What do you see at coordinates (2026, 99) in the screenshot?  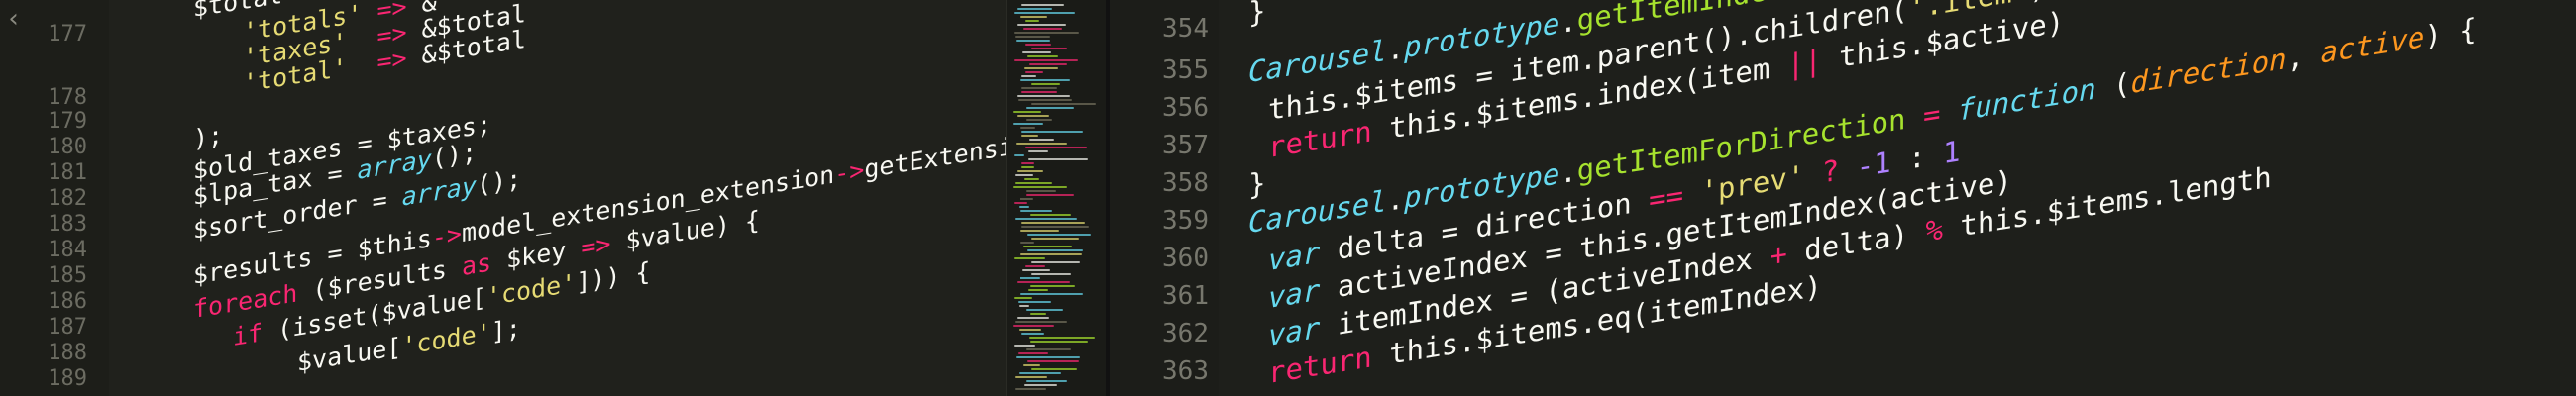 I see `code-token: function` at bounding box center [2026, 99].